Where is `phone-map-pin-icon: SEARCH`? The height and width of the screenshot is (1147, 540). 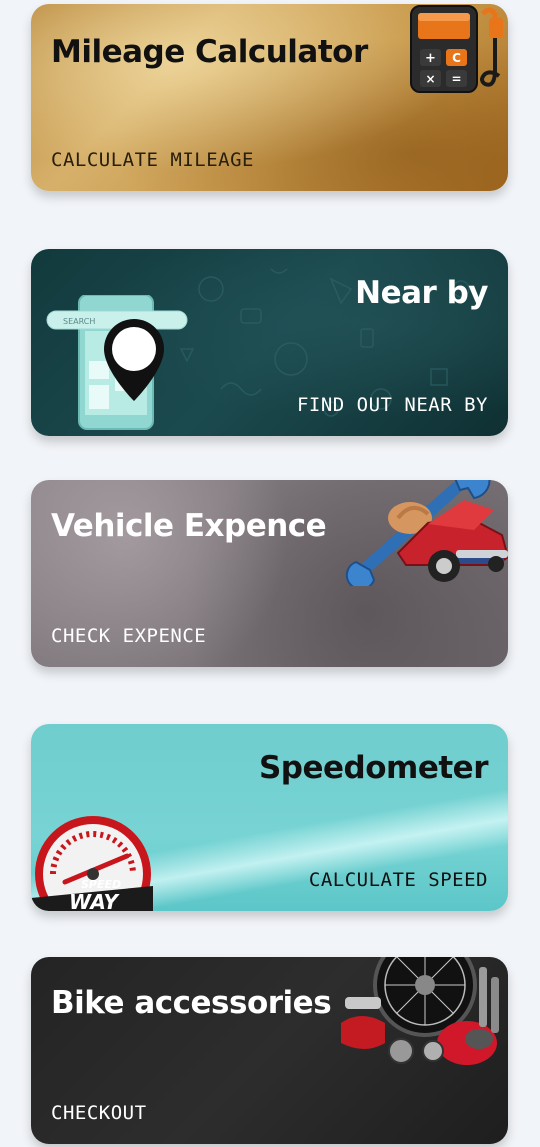 phone-map-pin-icon: SEARCH is located at coordinates (117, 362).